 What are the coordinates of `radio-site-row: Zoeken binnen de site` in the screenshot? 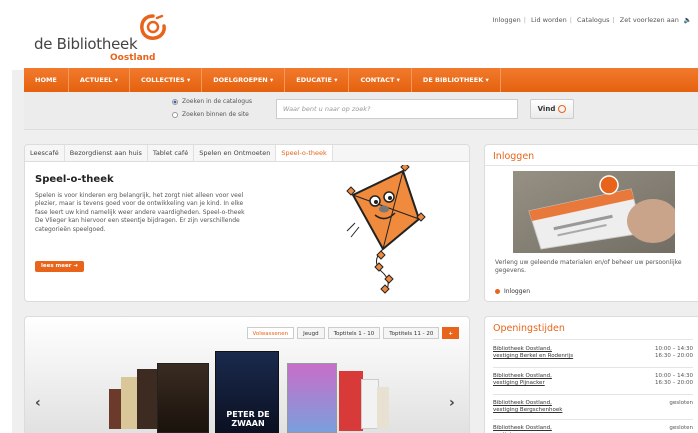 It's located at (210, 114).